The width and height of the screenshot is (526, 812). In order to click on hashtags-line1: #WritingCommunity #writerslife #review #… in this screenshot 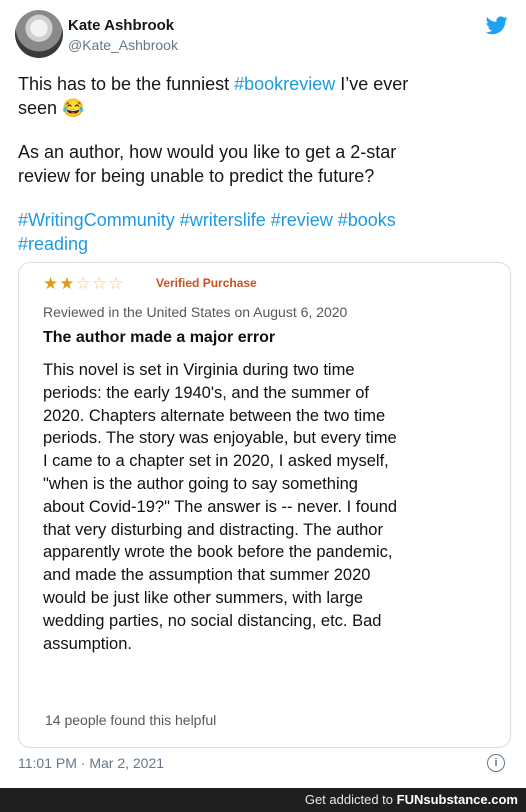, I will do `click(207, 220)`.